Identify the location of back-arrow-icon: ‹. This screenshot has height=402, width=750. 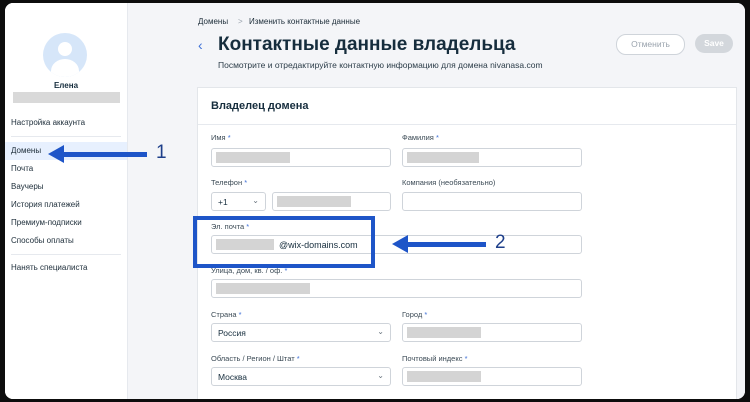
(200, 45).